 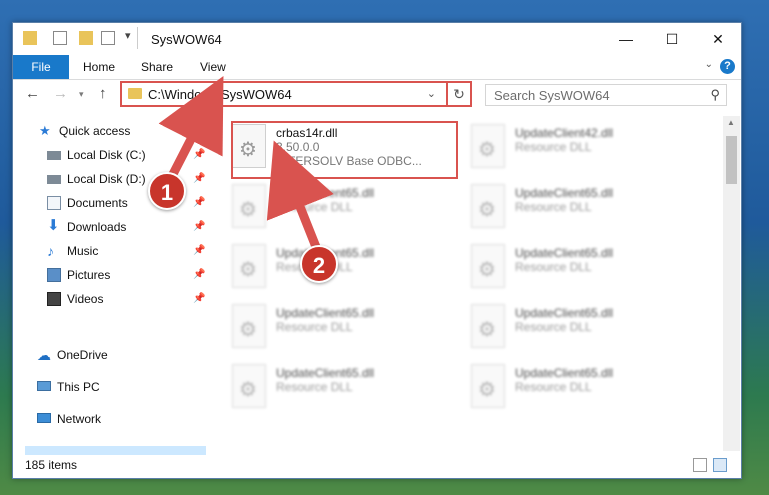 I want to click on file-tile: ⚙ UpdateClient42.dll Resource DLL, so click(x=583, y=148).